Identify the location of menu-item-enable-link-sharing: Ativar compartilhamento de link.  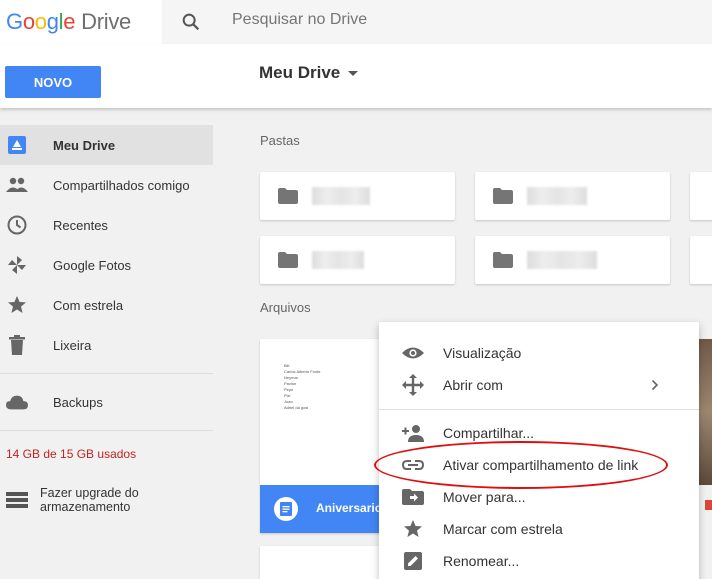
(539, 465).